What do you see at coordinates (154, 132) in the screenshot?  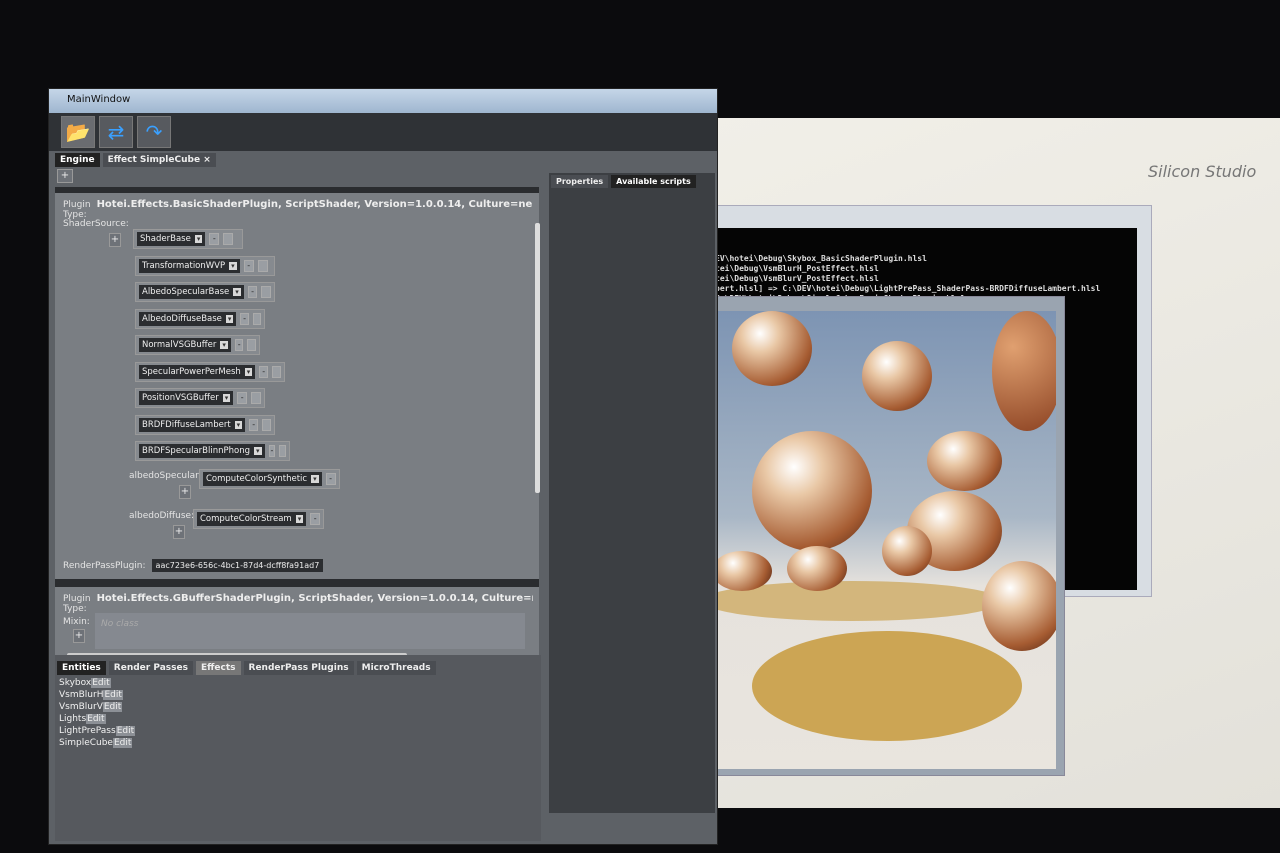 I see `redo-icon: ↷` at bounding box center [154, 132].